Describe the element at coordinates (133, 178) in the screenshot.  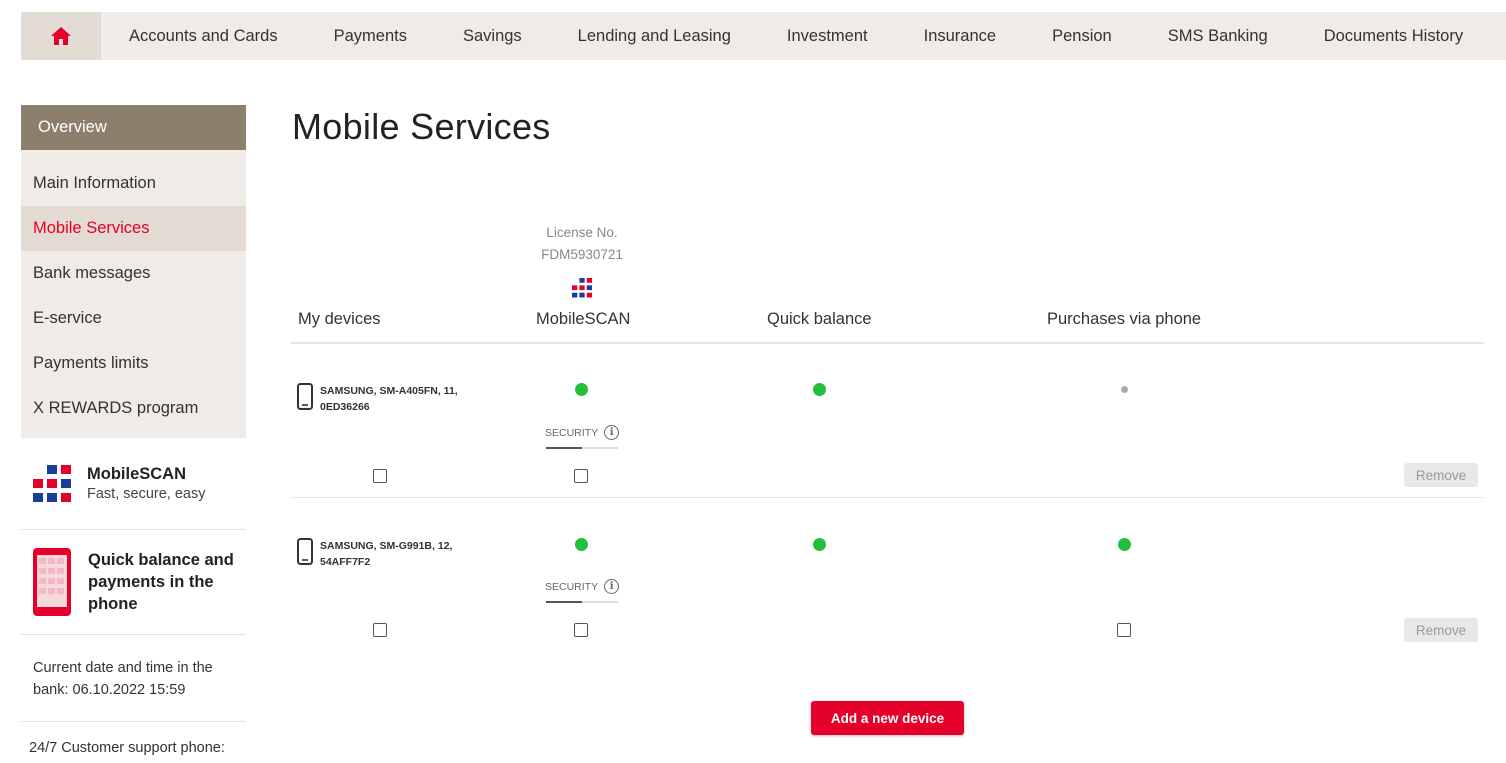
I see `sidebar-item-main-information: Main Information` at that location.